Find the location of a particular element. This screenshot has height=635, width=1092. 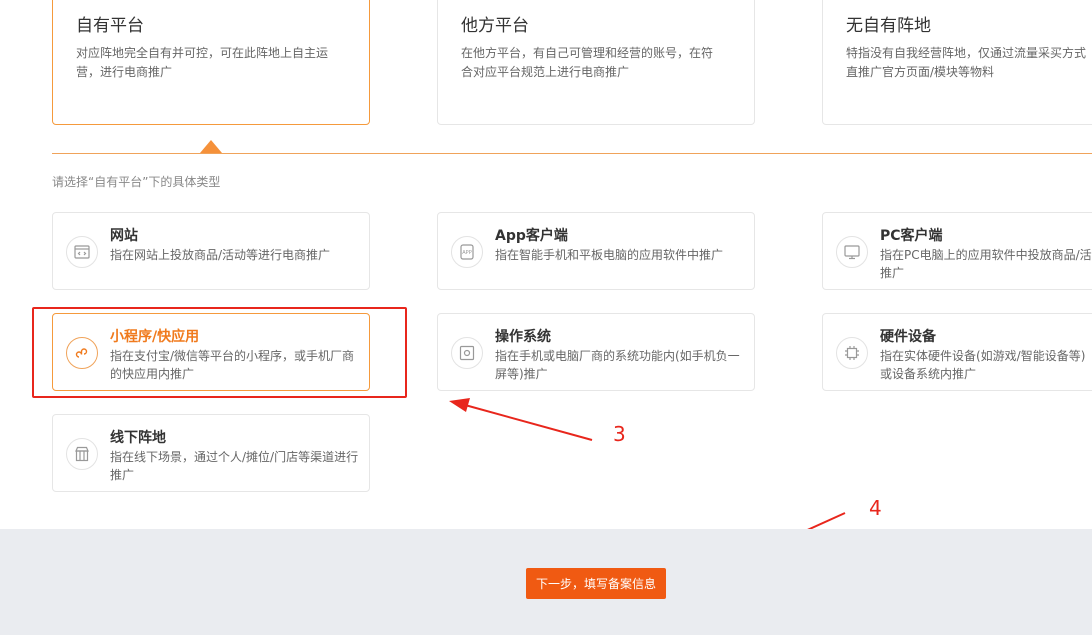

annotation-label-3: 3 is located at coordinates (619, 434).